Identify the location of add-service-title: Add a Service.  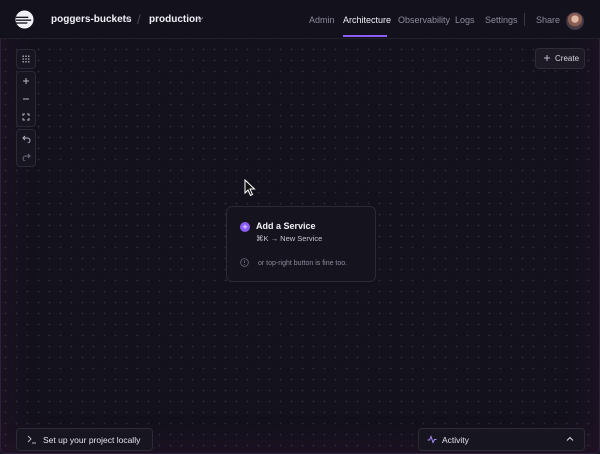
(286, 226).